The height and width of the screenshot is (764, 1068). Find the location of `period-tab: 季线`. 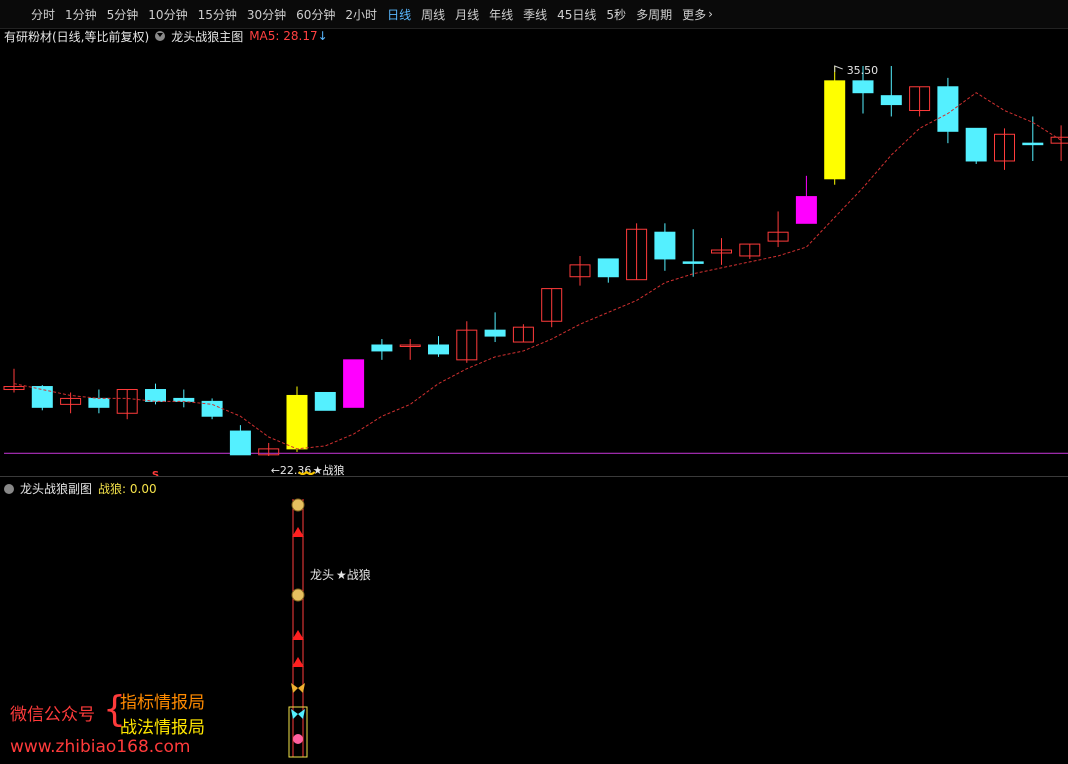

period-tab: 季线 is located at coordinates (535, 14).